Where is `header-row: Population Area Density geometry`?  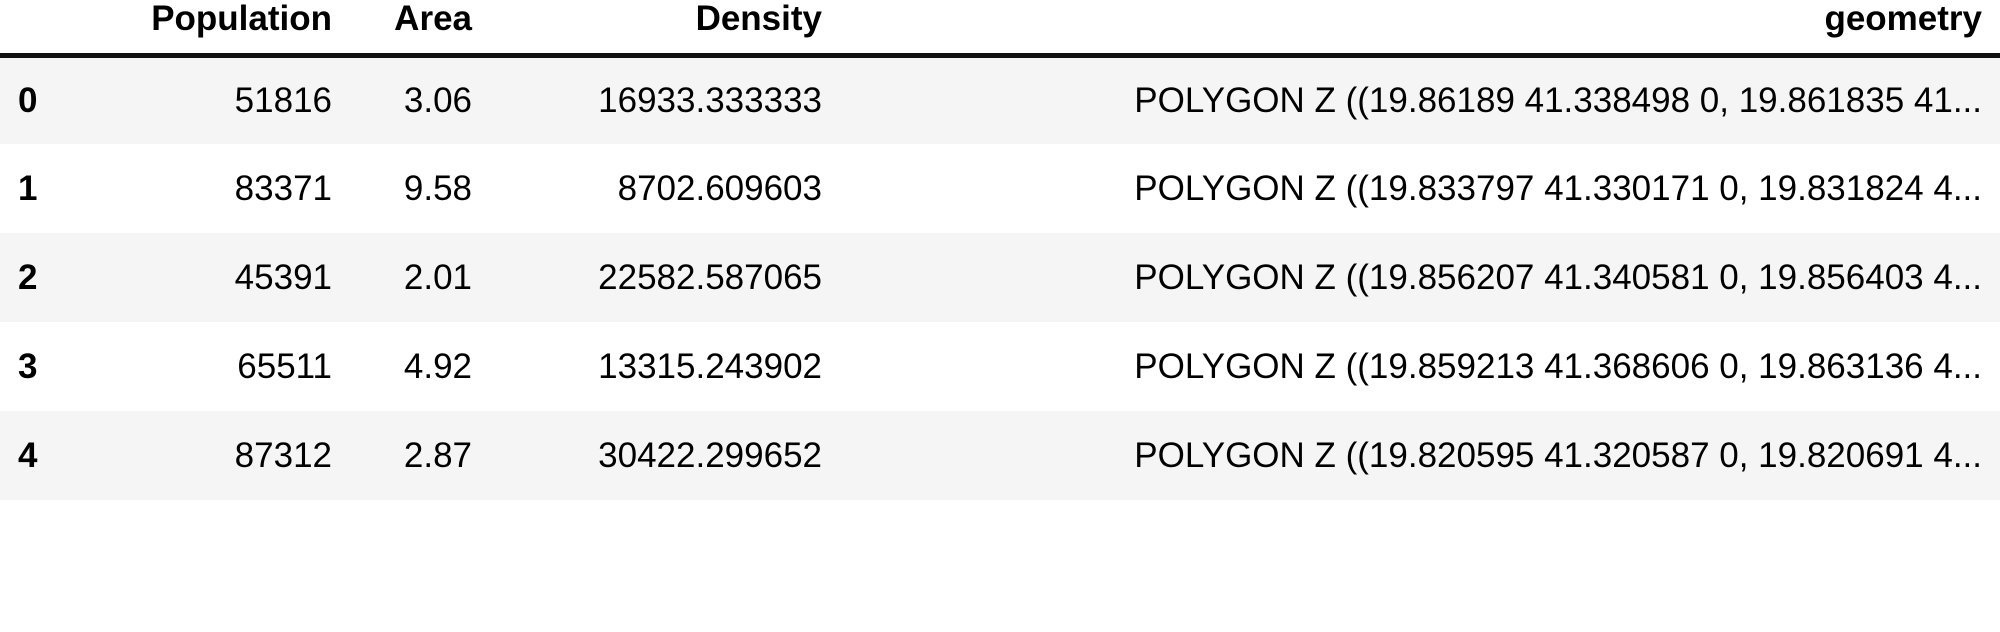
header-row: Population Area Density geometry is located at coordinates (1000, 29).